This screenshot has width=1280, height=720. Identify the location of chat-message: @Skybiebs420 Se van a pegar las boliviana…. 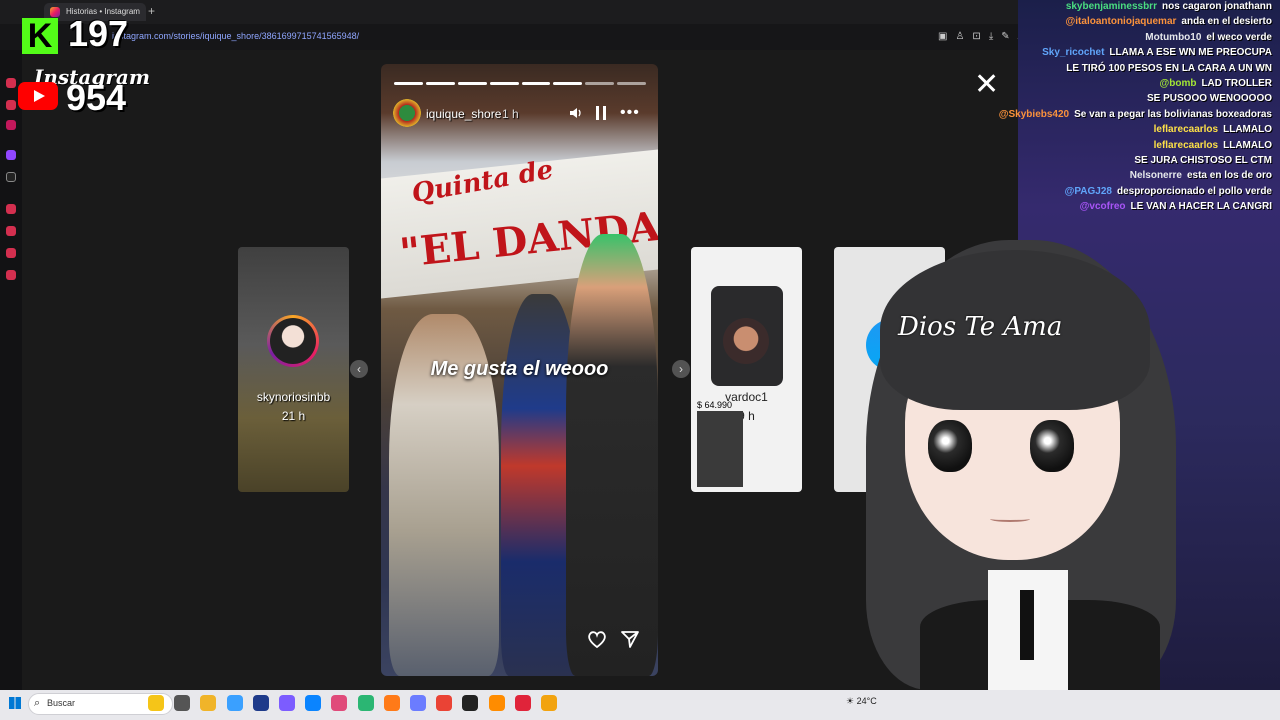
(1135, 114).